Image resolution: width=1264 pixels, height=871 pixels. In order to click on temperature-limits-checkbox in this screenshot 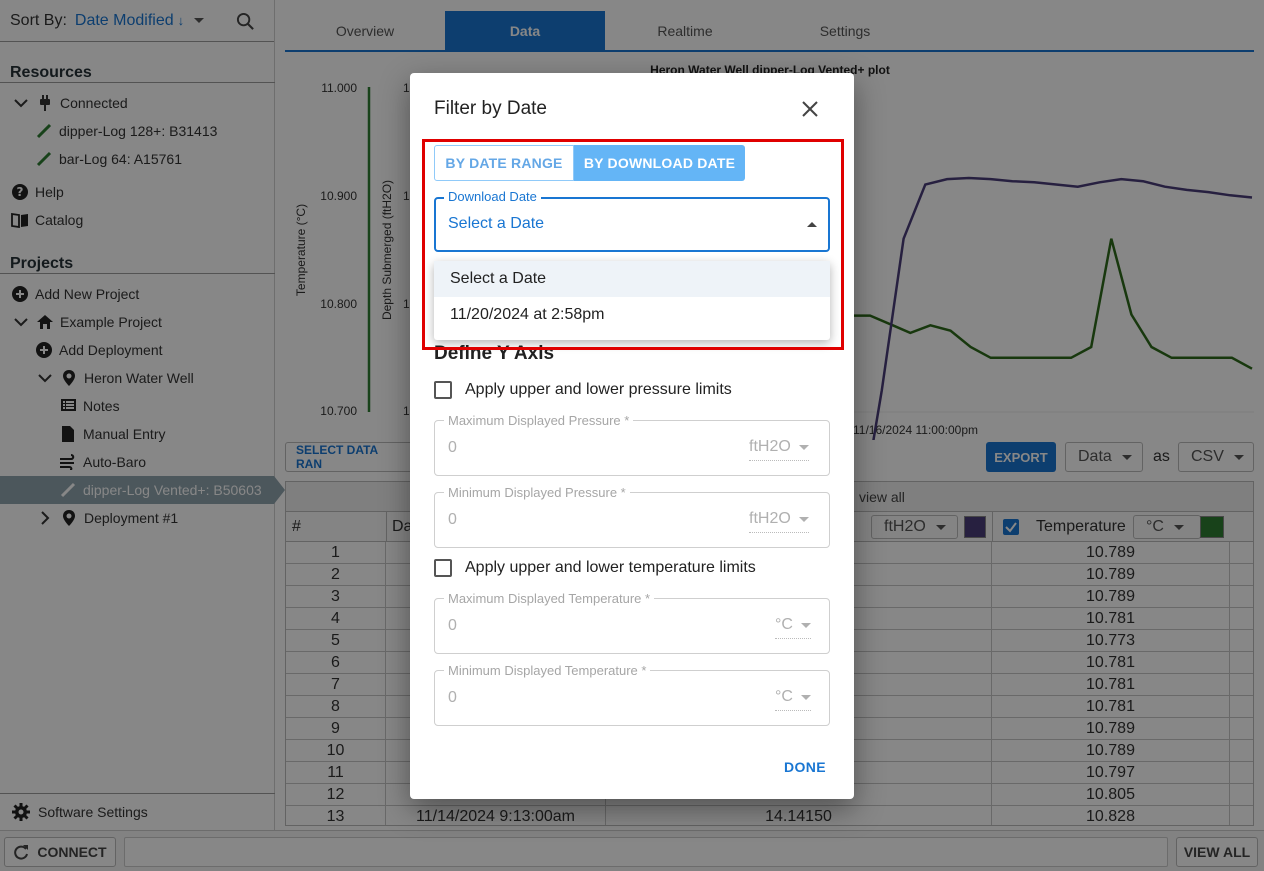, I will do `click(443, 568)`.